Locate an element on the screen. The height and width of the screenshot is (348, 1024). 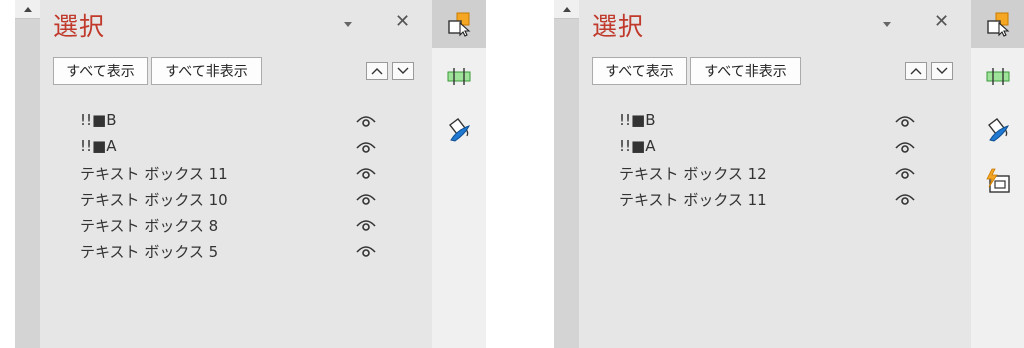
list-item: テキスト ボックス 12 is located at coordinates (775, 174).